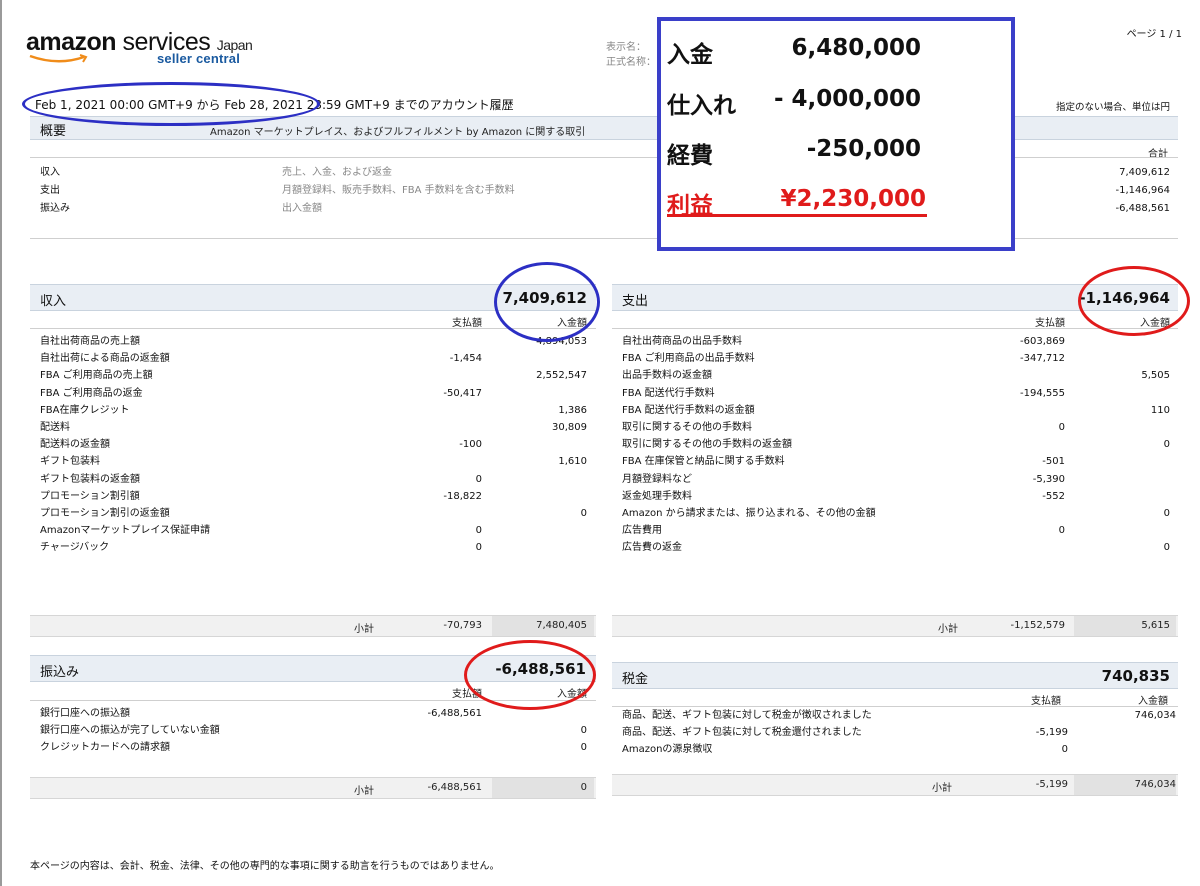 The width and height of the screenshot is (1200, 886). What do you see at coordinates (701, 106) in the screenshot?
I see `summary-purchase-label: 仕入れ` at bounding box center [701, 106].